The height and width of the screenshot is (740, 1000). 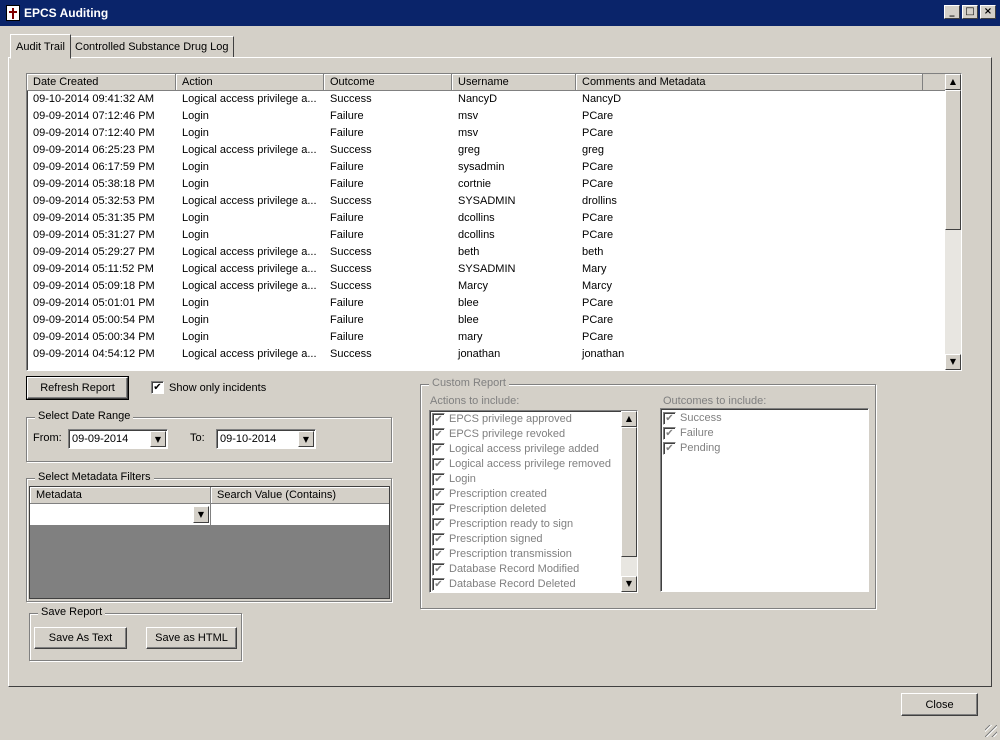 I want to click on to-date-dropdown-icon: ▼, so click(x=306, y=439).